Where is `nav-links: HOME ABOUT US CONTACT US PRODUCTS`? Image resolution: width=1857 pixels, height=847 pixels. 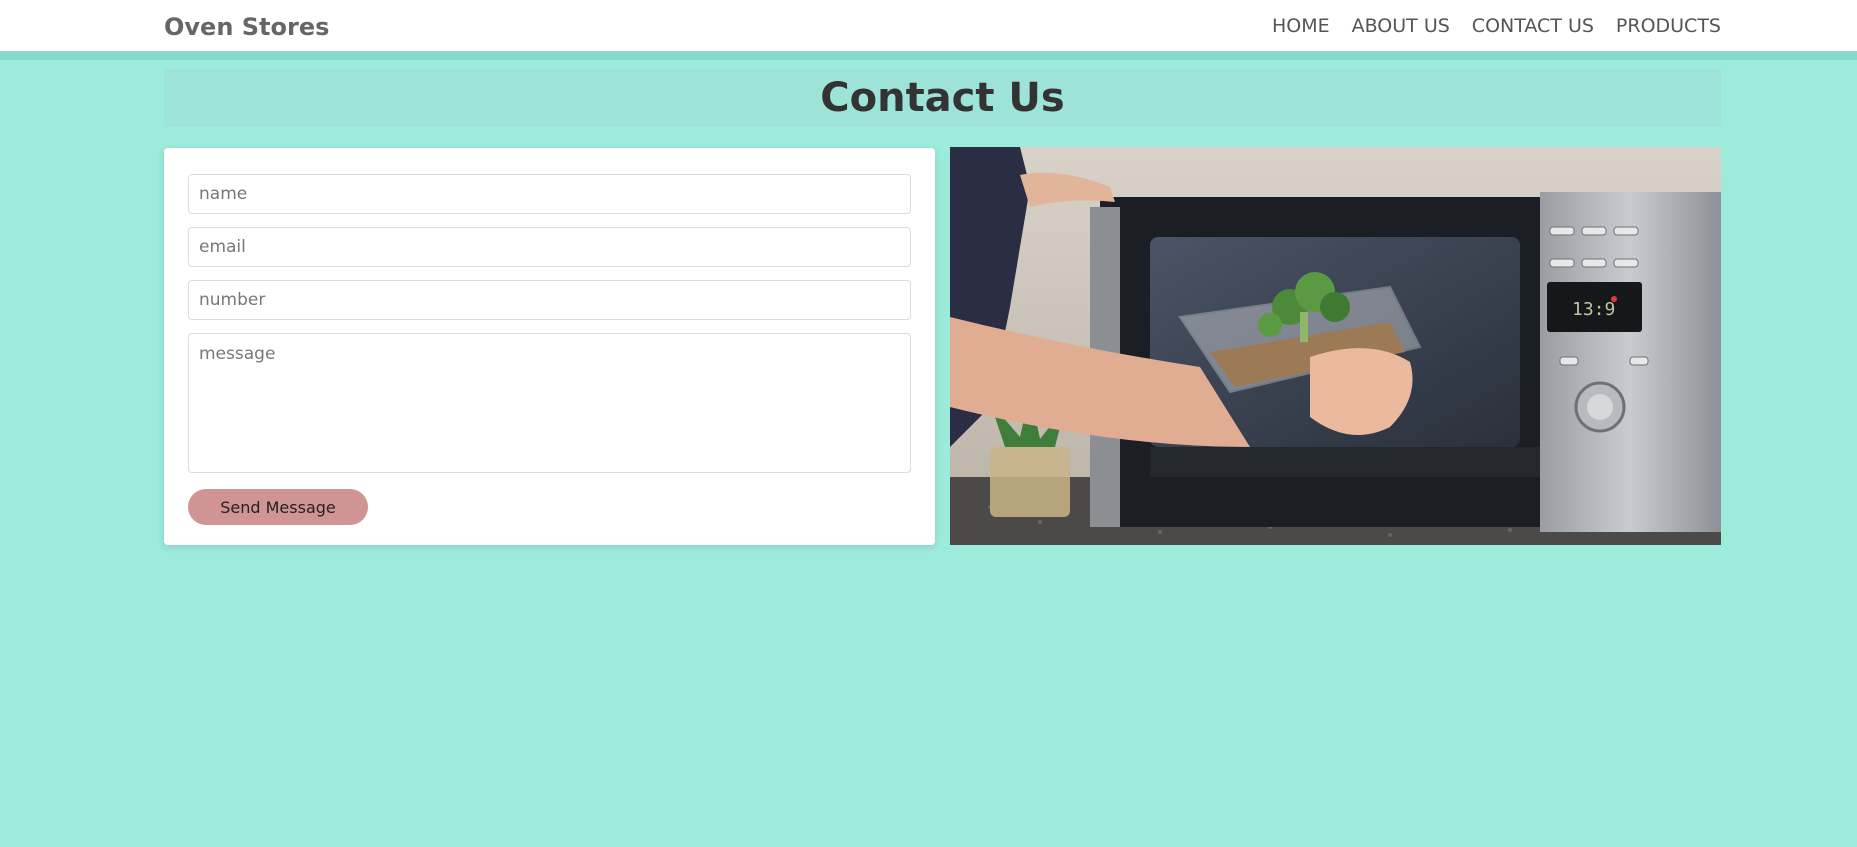 nav-links: HOME ABOUT US CONTACT US PRODUCTS is located at coordinates (1496, 26).